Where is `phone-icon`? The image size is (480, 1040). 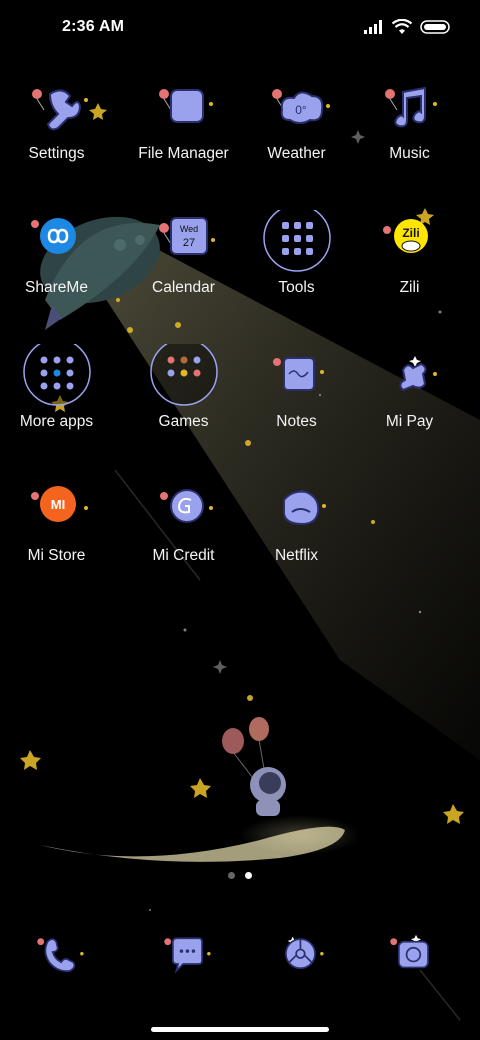
phone-icon is located at coordinates (60, 955).